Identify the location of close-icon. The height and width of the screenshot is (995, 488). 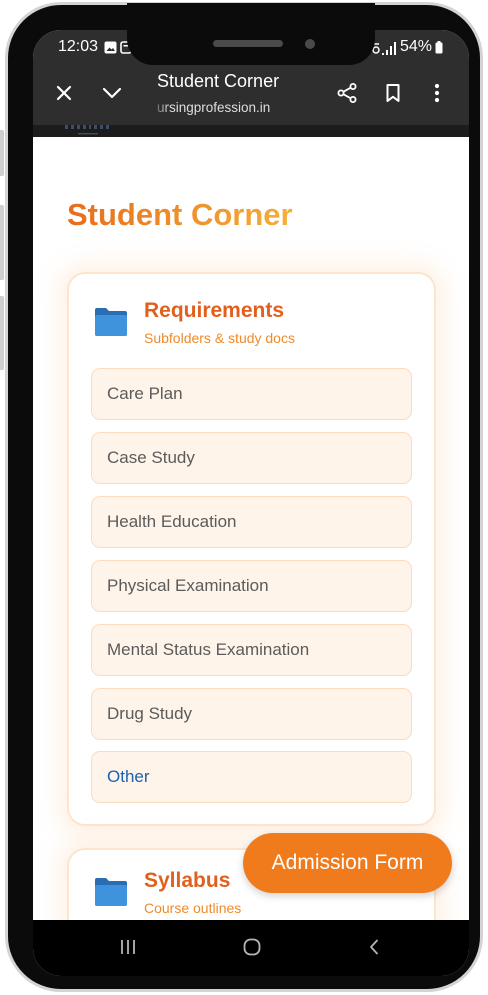
(64, 93).